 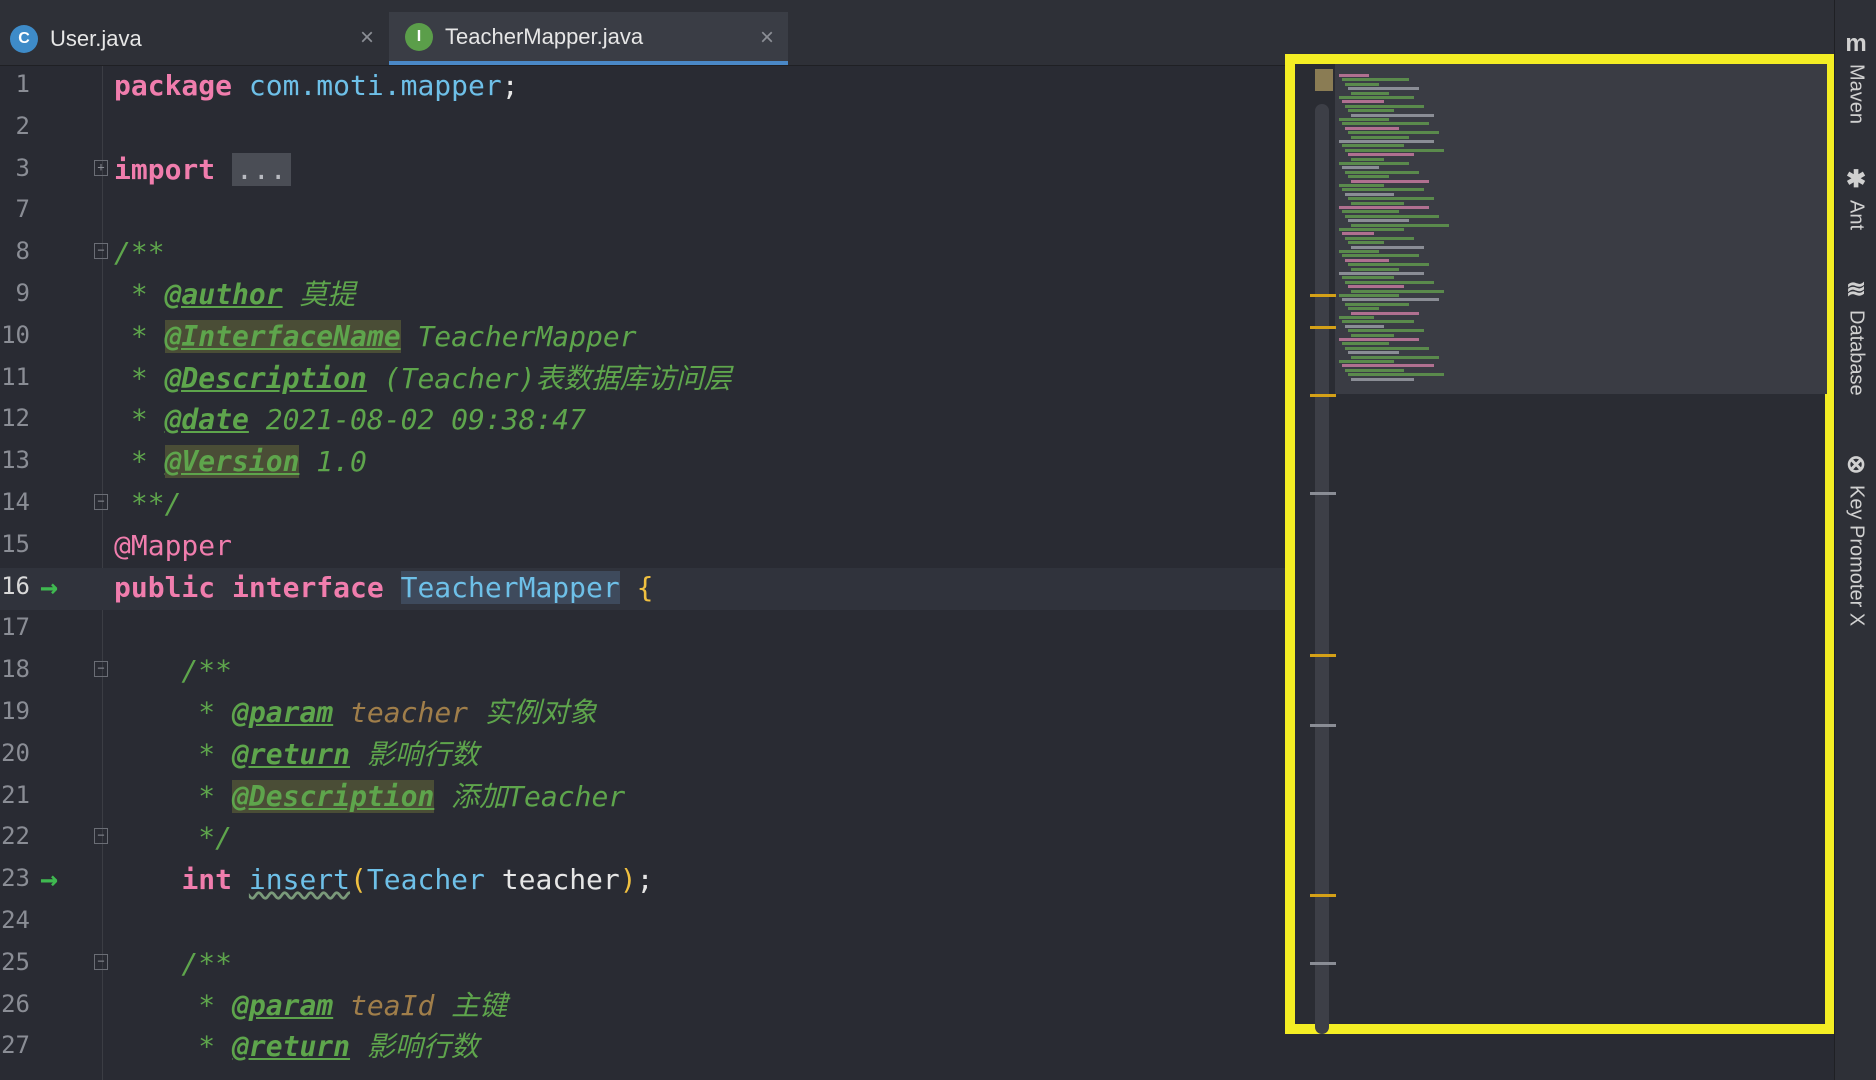 What do you see at coordinates (670, 588) in the screenshot?
I see `code-line: 16 → public interface TeacherMapper {` at bounding box center [670, 588].